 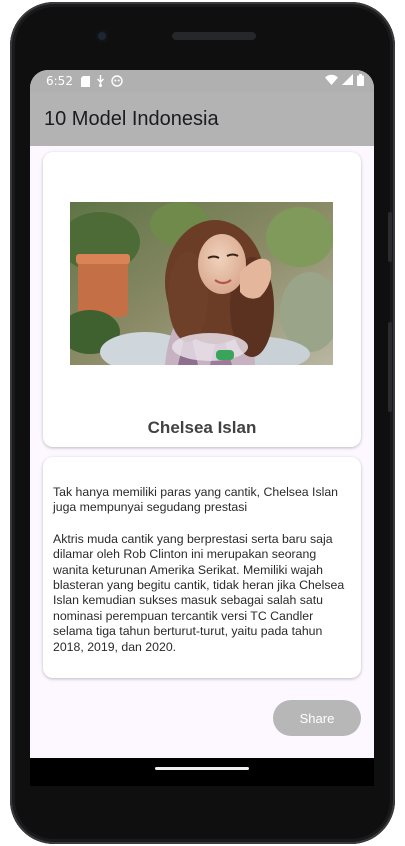 What do you see at coordinates (214, 36) in the screenshot?
I see `earpiece-speaker` at bounding box center [214, 36].